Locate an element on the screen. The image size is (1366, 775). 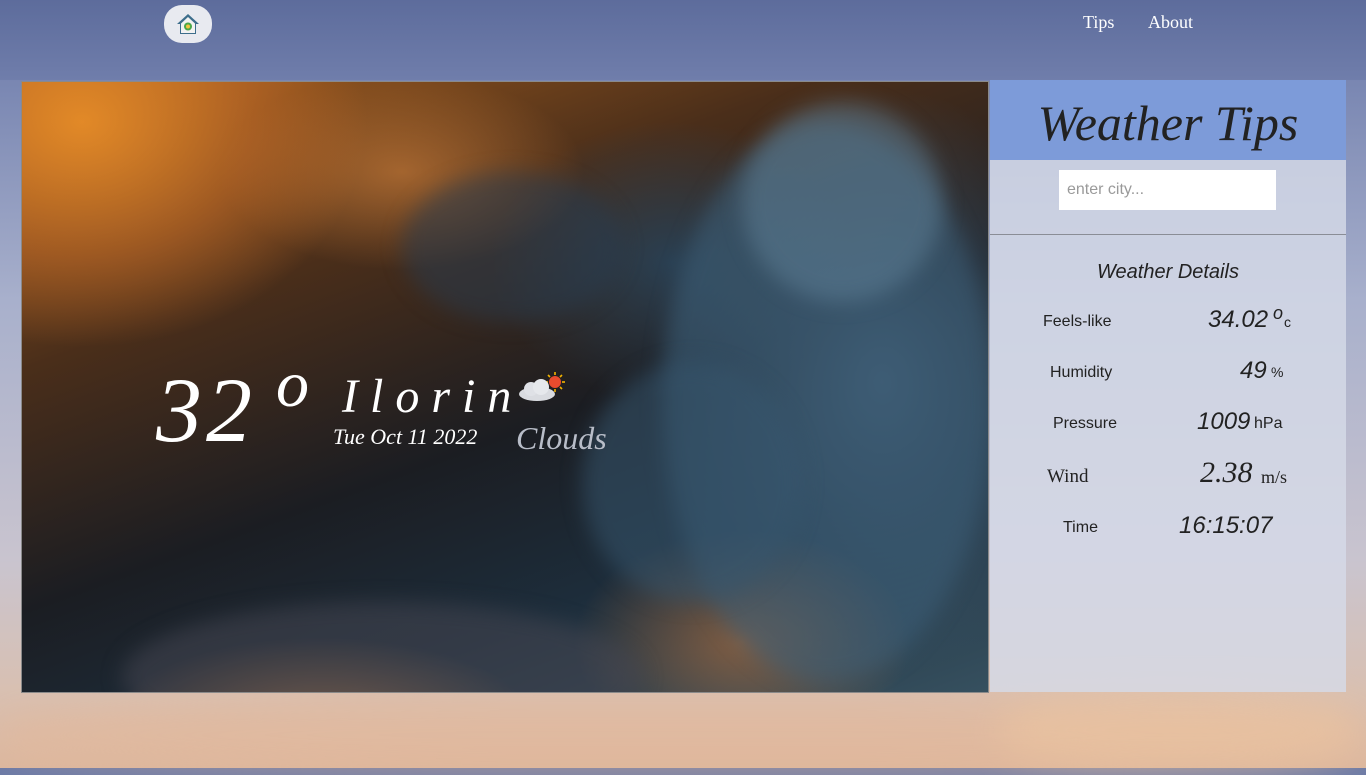
feels-like-value: 34.02 is located at coordinates (1238, 319).